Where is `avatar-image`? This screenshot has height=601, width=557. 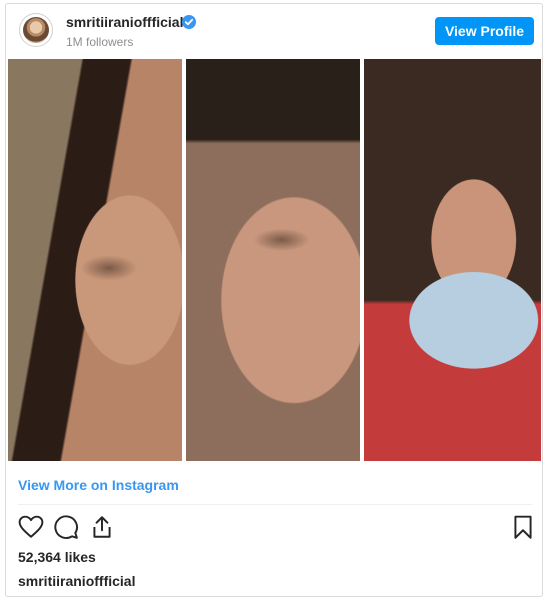 avatar-image is located at coordinates (36, 30).